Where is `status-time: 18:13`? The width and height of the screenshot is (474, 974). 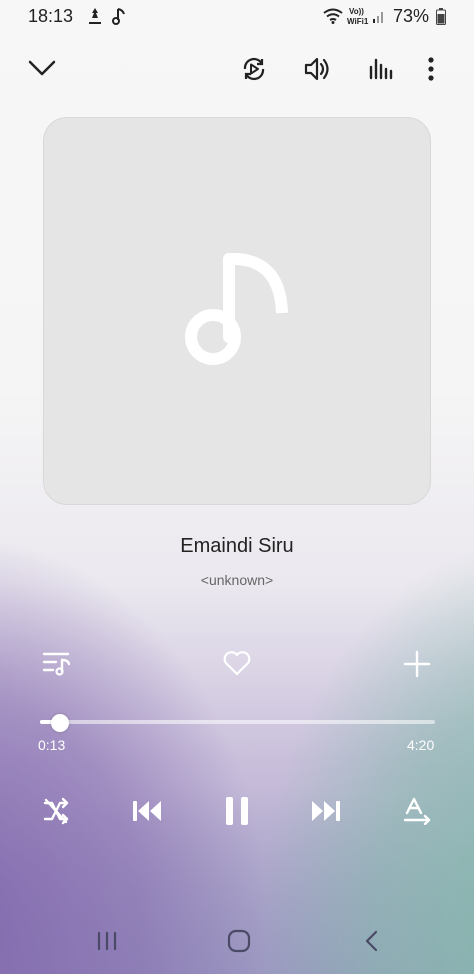
status-time: 18:13 is located at coordinates (51, 16).